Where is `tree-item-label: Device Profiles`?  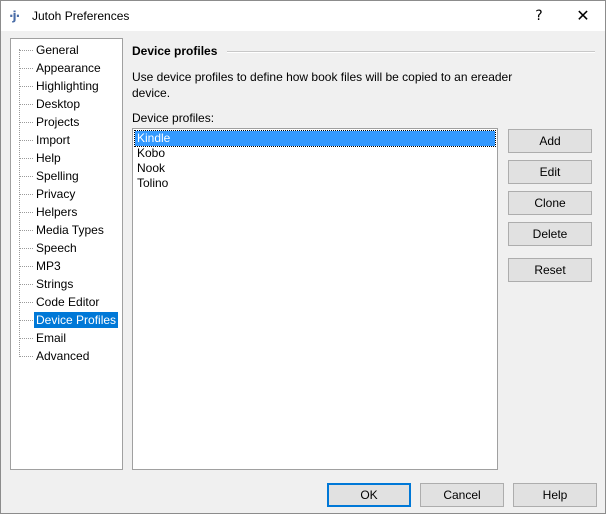
tree-item-label: Device Profiles is located at coordinates (76, 320).